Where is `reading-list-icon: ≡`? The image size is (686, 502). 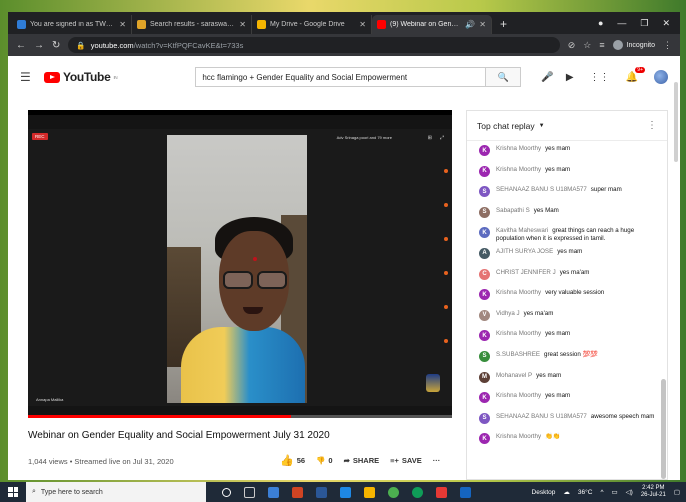
reading-list-icon: ≡ is located at coordinates (601, 45).